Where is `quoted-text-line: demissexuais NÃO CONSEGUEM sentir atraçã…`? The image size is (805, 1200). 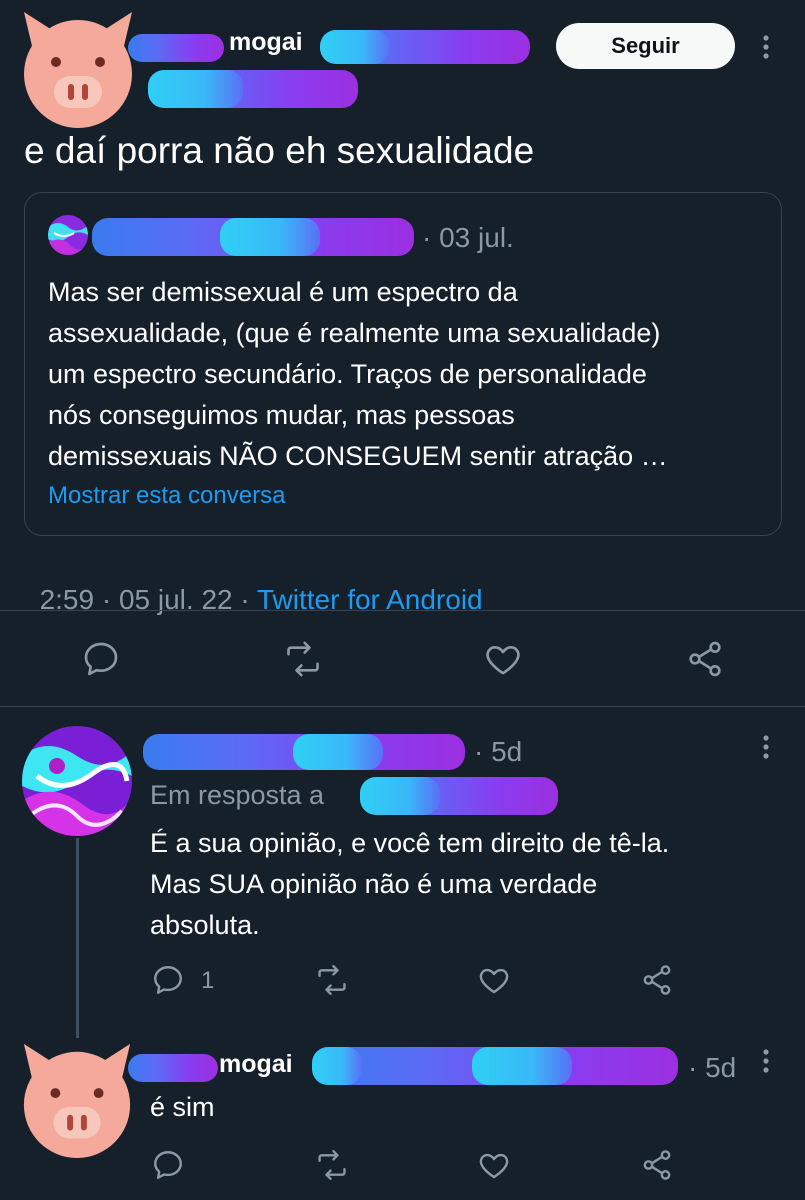
quoted-text-line: demissexuais NÃO CONSEGUEM sentir atraçã… is located at coordinates (358, 456).